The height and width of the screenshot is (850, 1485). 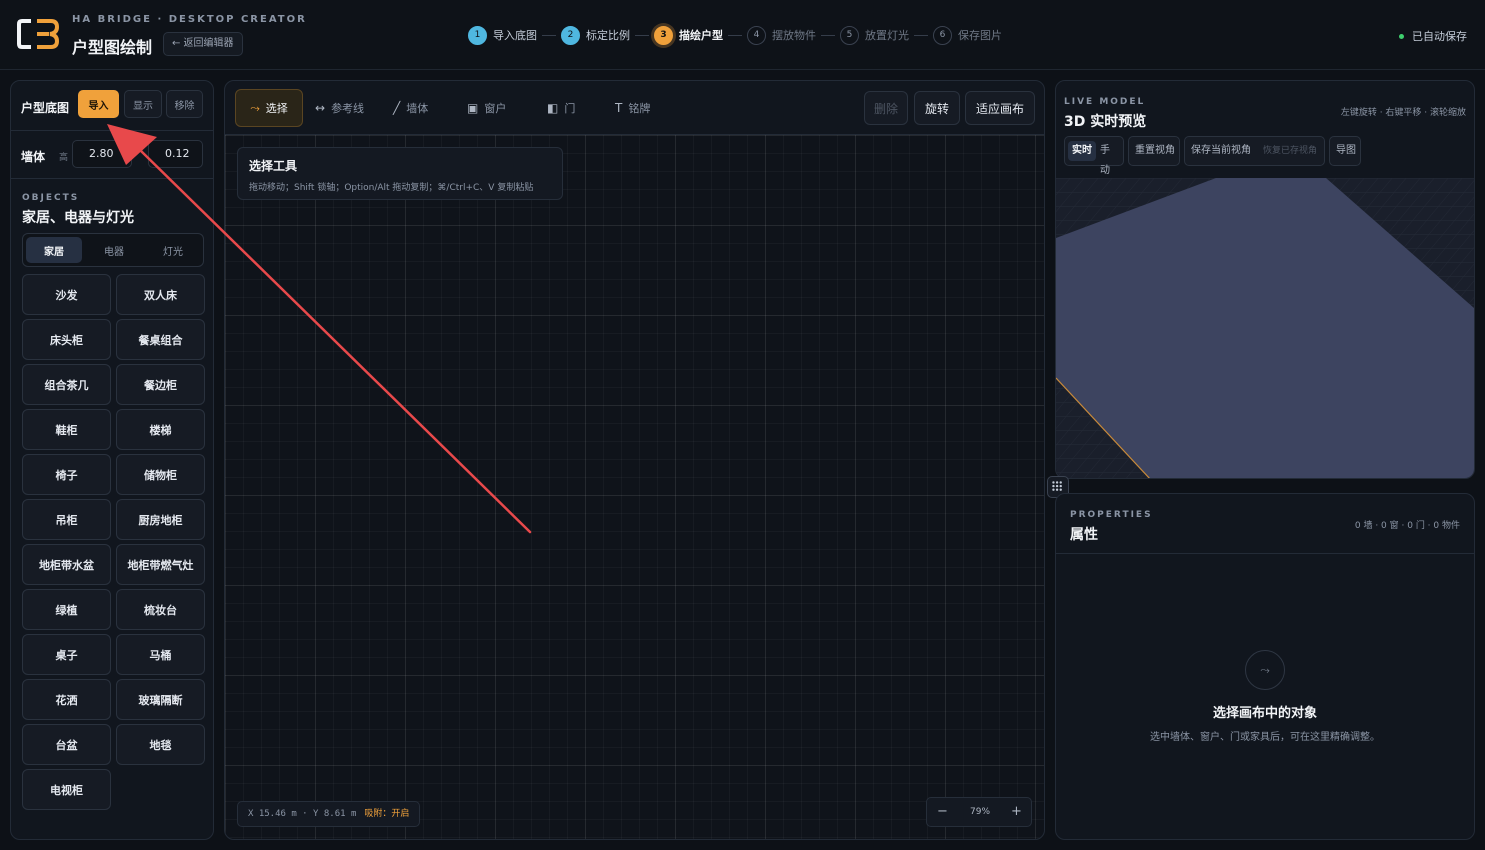 I want to click on step-import: 1 导入底图, so click(x=502, y=35).